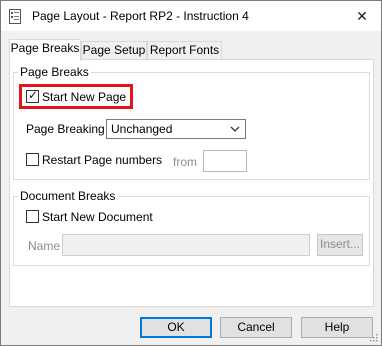 The image size is (382, 346). I want to click on page-breaking-value: Unchanged, so click(142, 129).